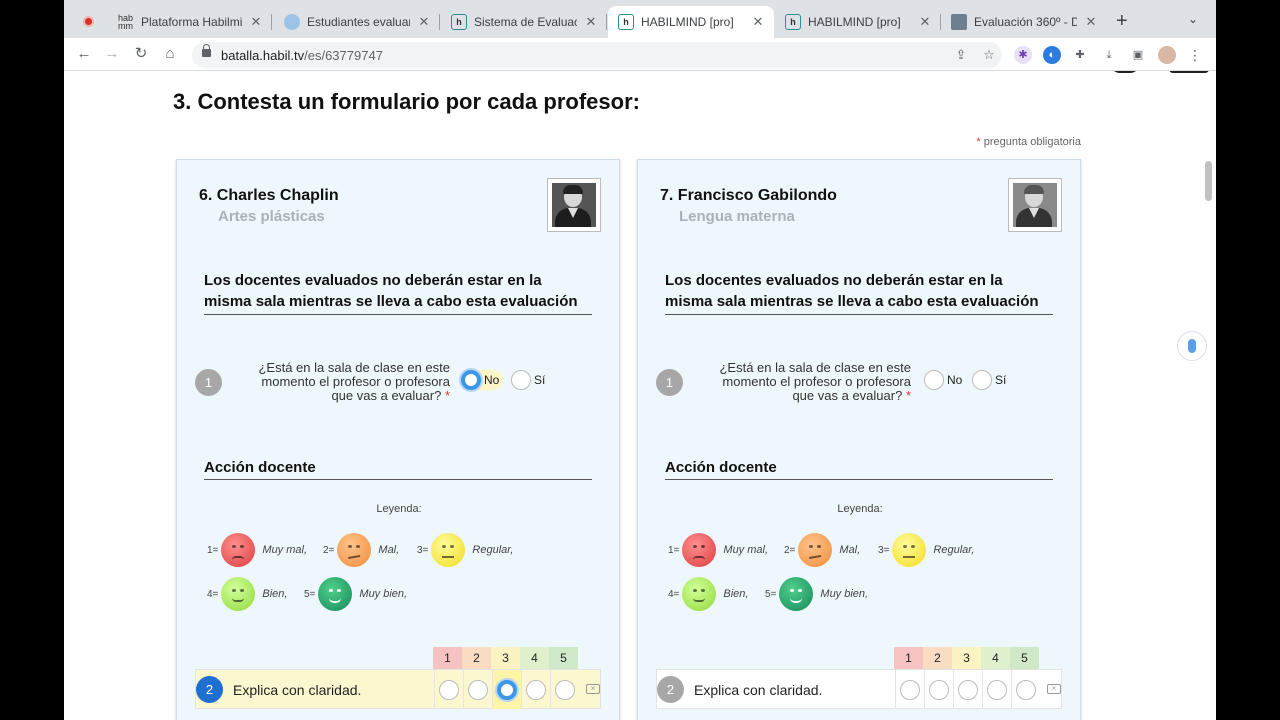  I want to click on side-panel-icon: ▣, so click(1138, 55).